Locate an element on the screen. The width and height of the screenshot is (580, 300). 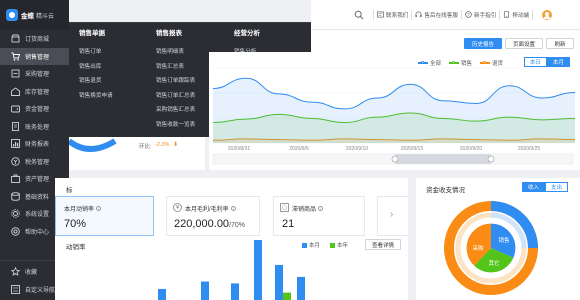
sidebar-item-warehouse: 库存管理 is located at coordinates (34, 92).